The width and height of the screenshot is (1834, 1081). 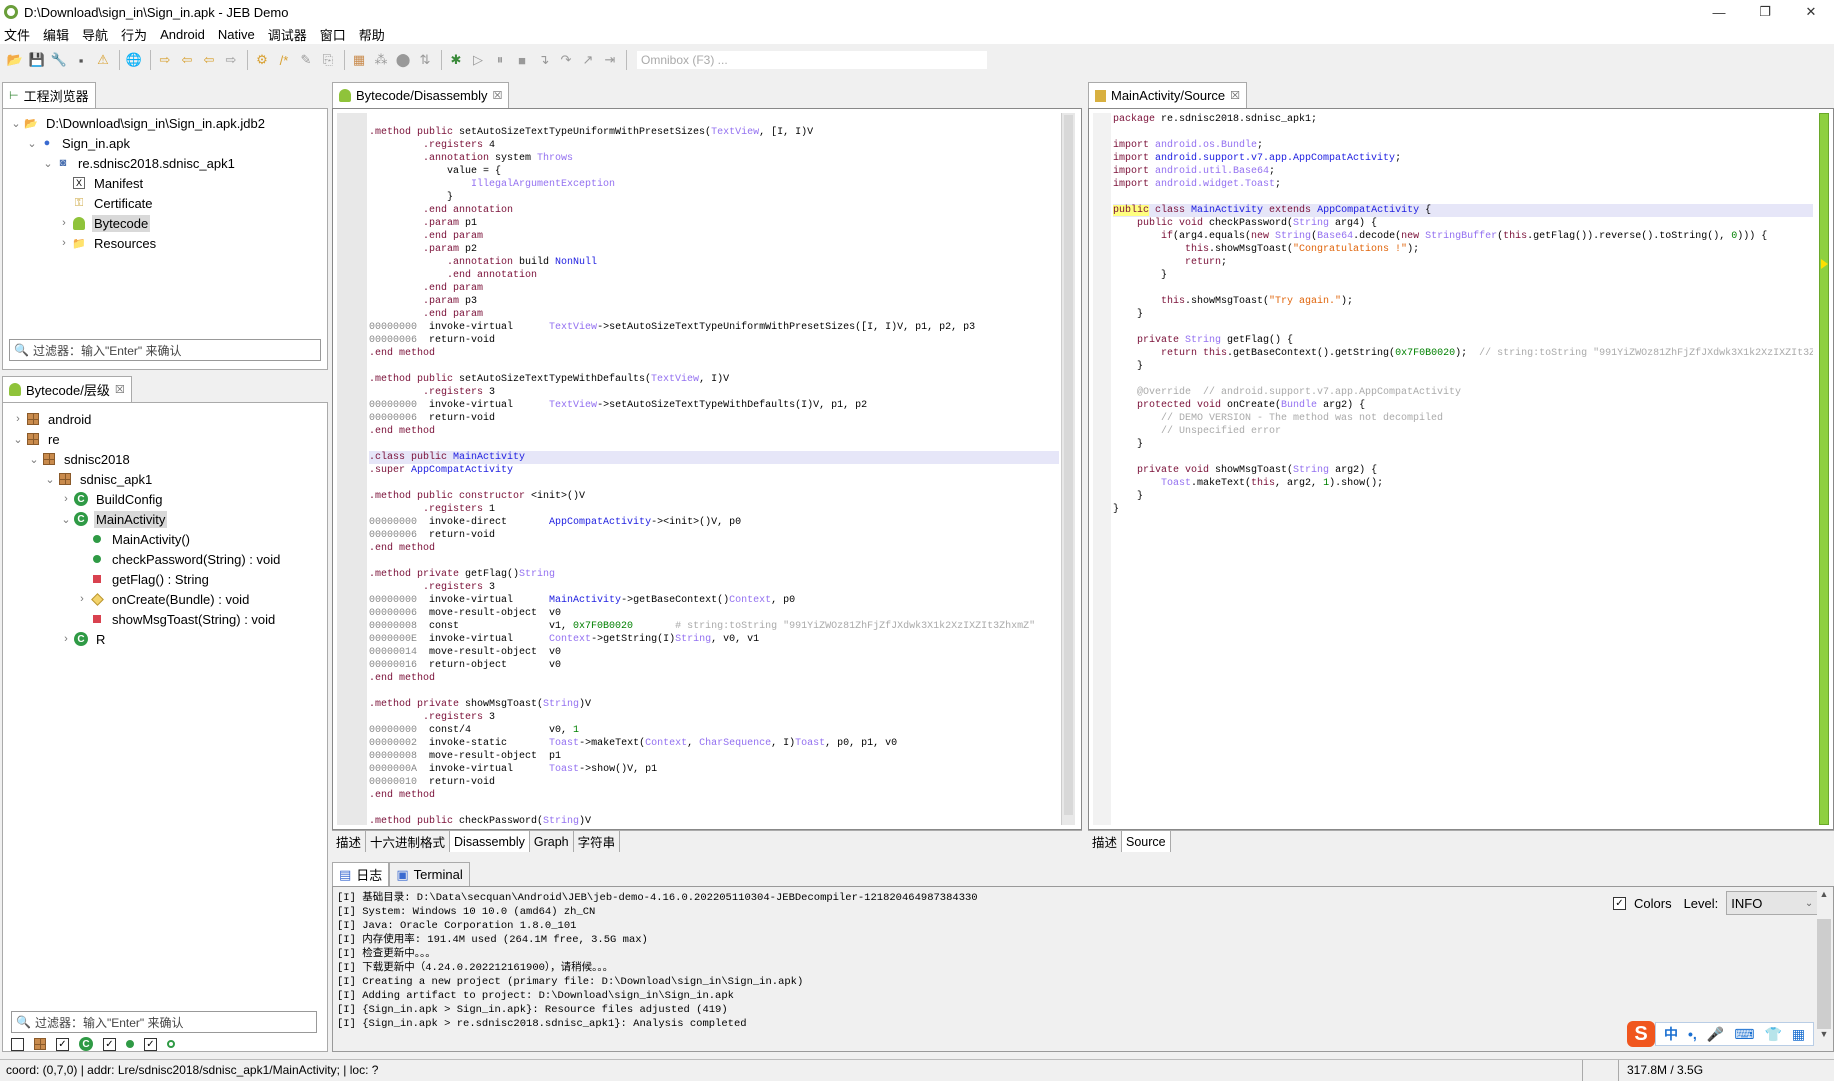 What do you see at coordinates (714, 496) in the screenshot?
I see `code-line: .method public constructor <init>()V` at bounding box center [714, 496].